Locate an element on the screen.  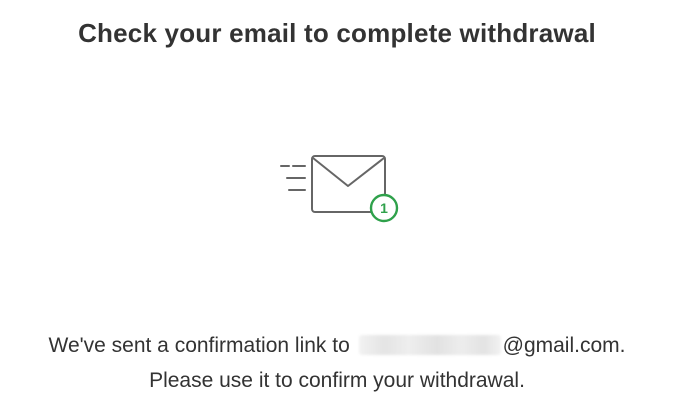
notification-badge: 1 is located at coordinates (384, 208).